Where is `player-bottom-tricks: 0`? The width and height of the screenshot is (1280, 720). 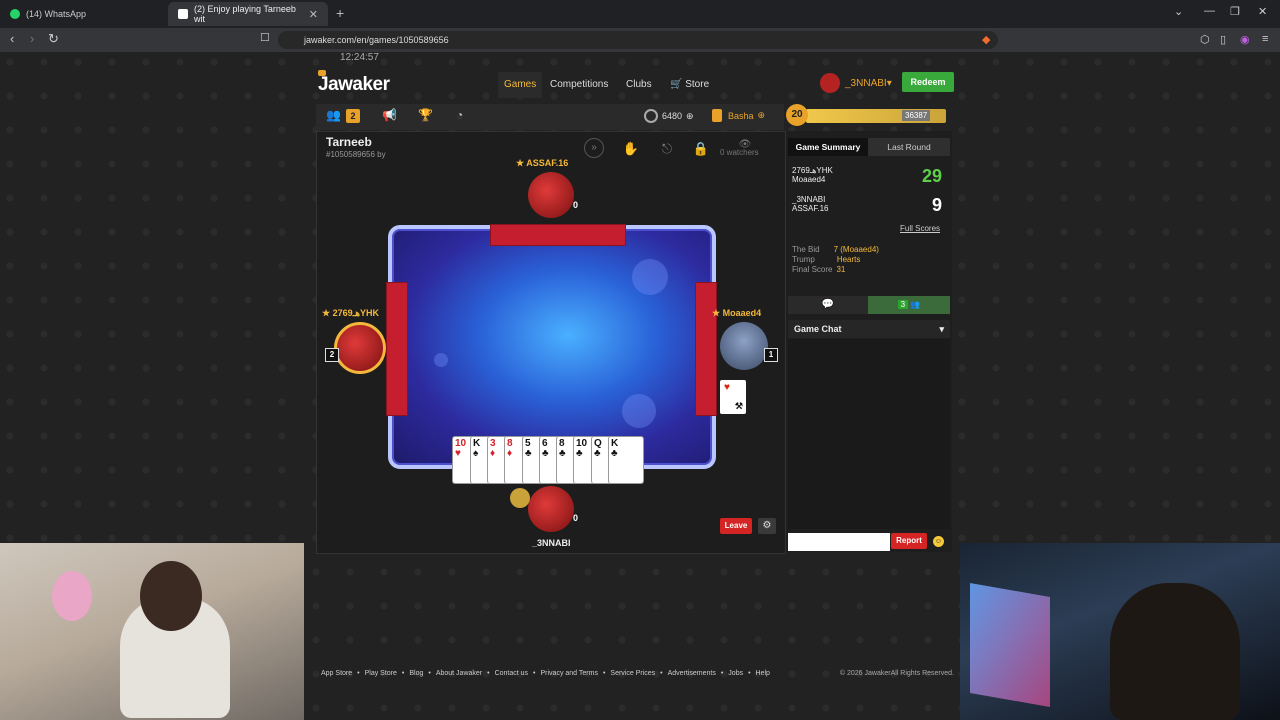 player-bottom-tricks: 0 is located at coordinates (576, 518).